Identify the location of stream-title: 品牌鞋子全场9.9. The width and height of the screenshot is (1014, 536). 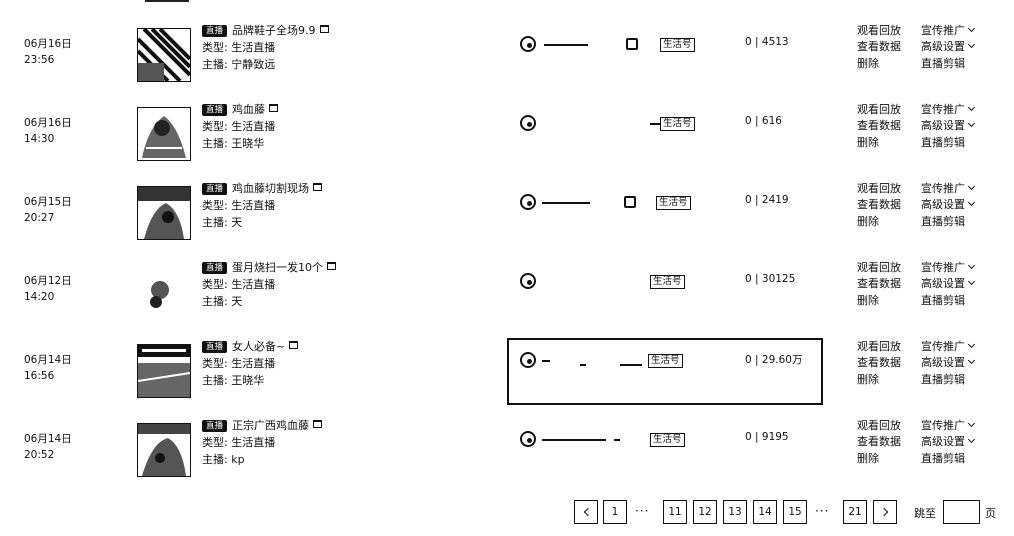
(274, 30).